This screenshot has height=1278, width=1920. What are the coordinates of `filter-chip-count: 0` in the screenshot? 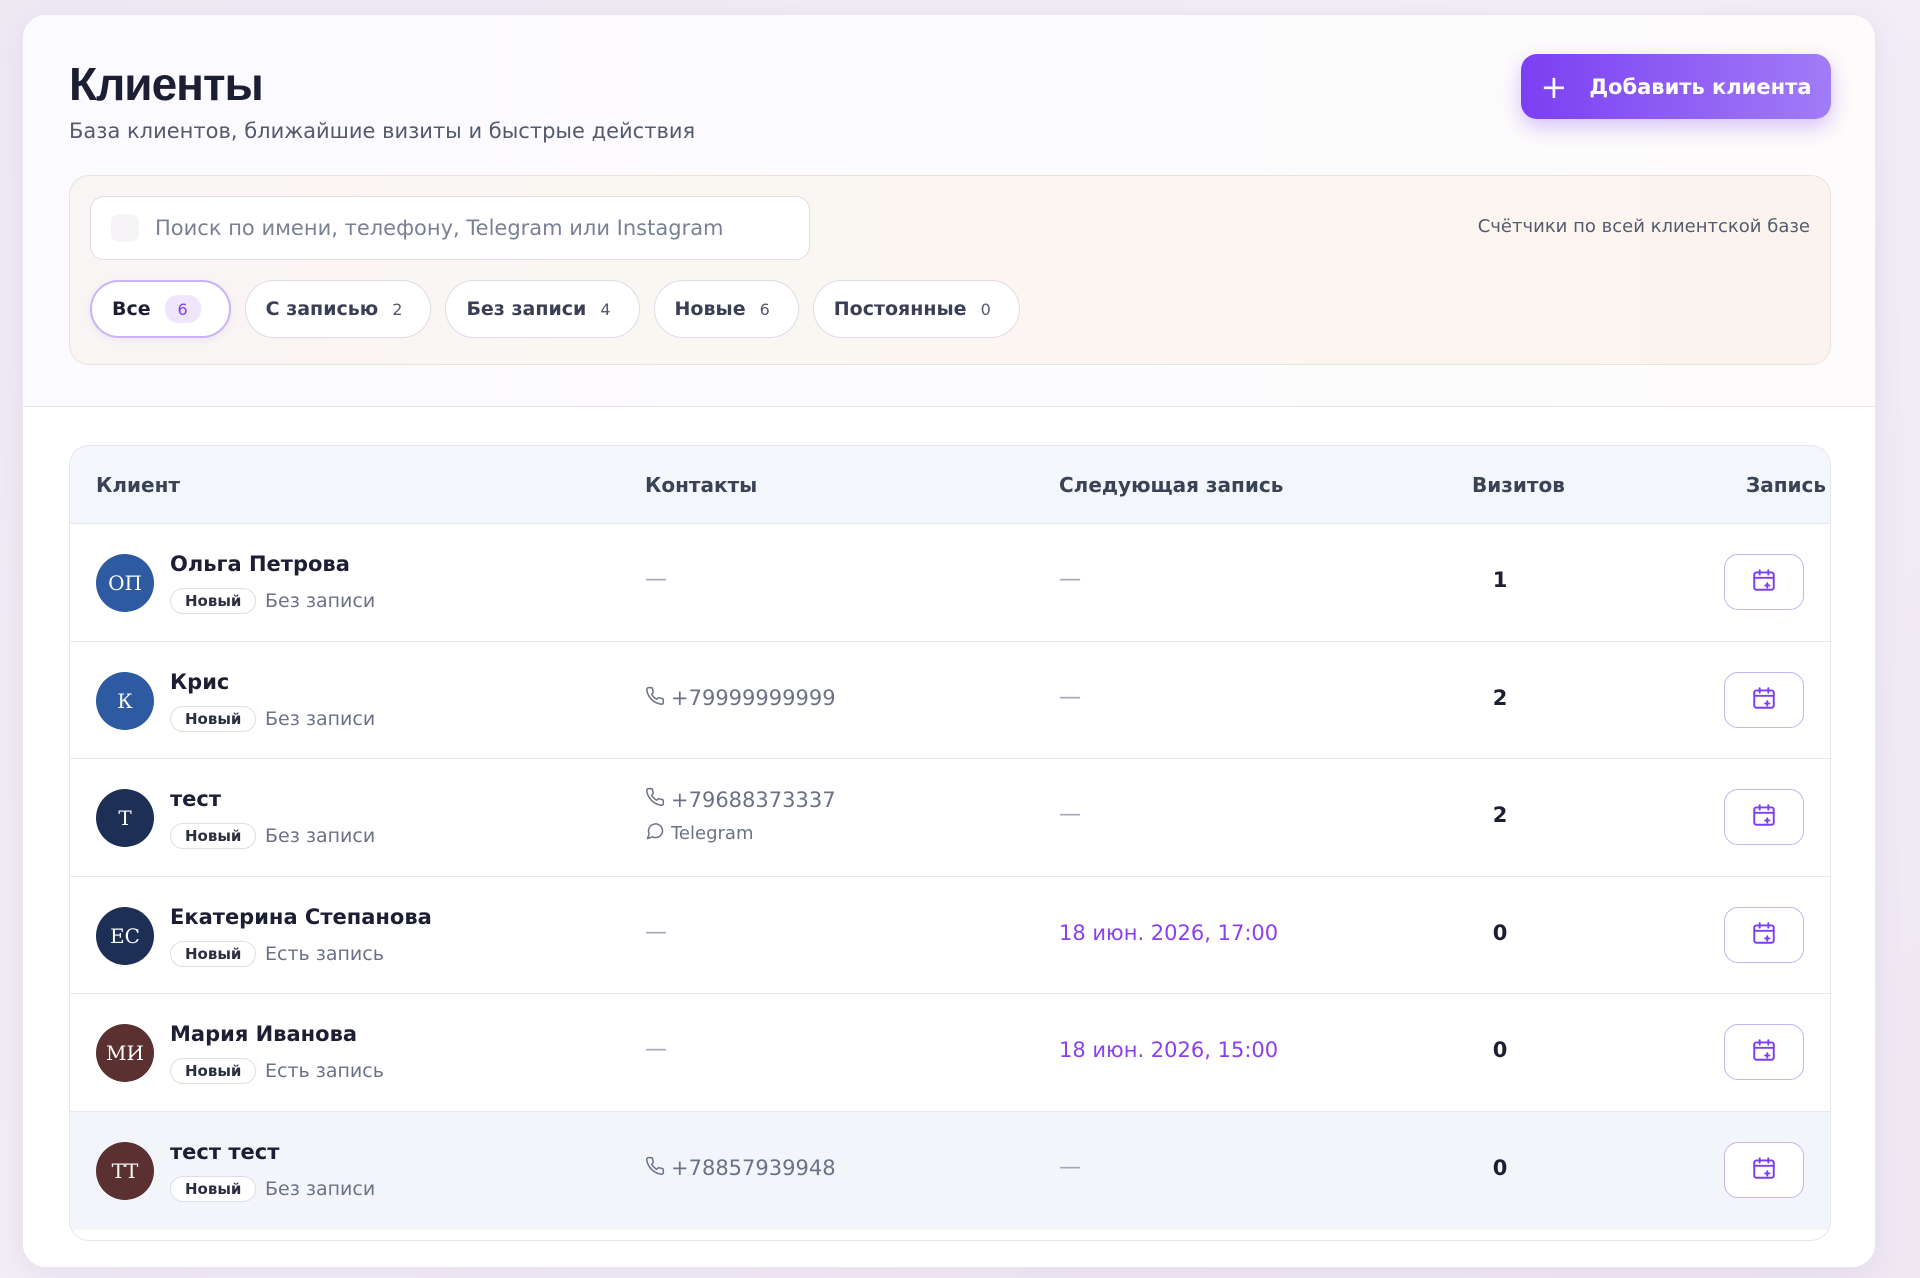 It's located at (985, 309).